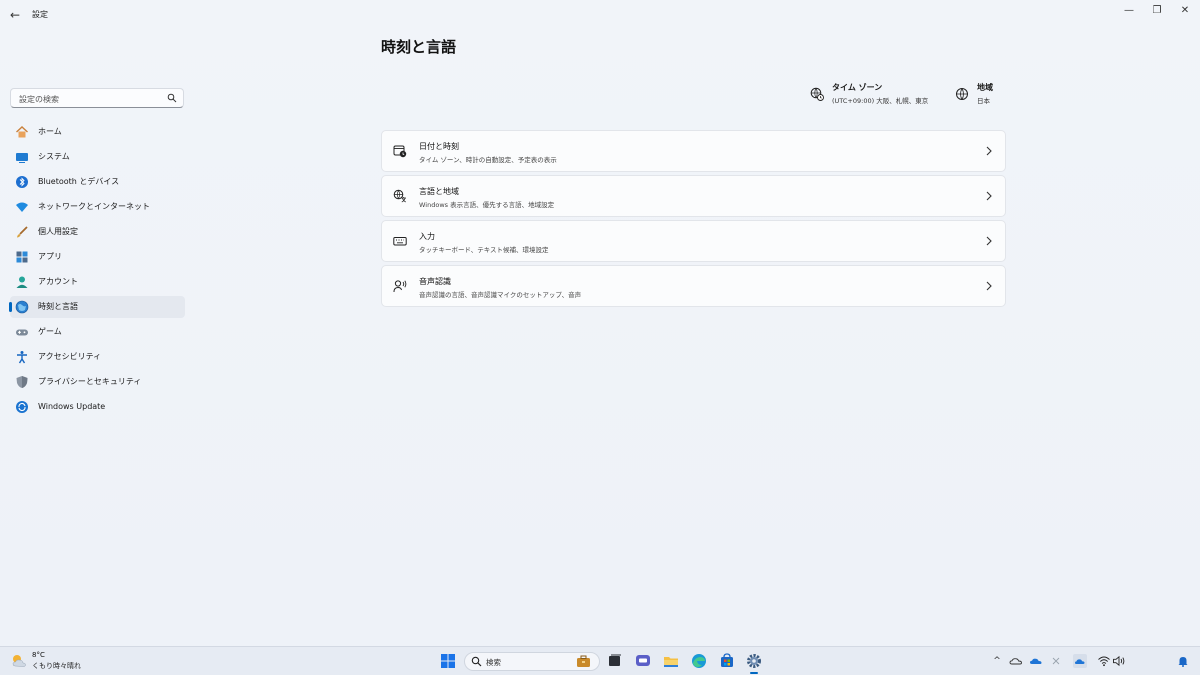  I want to click on weather-temperature: 8°C, so click(38, 655).